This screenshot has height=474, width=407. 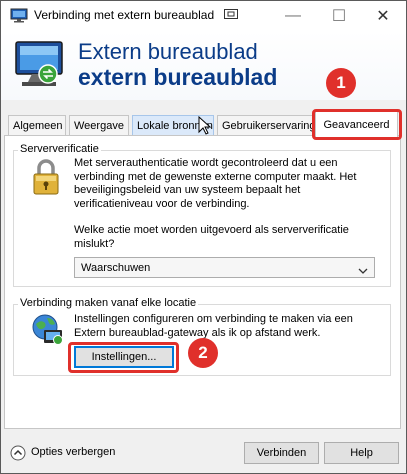 I want to click on connect-anywhere-legend: Verbinding maken vanaf elke locatie, so click(x=108, y=303).